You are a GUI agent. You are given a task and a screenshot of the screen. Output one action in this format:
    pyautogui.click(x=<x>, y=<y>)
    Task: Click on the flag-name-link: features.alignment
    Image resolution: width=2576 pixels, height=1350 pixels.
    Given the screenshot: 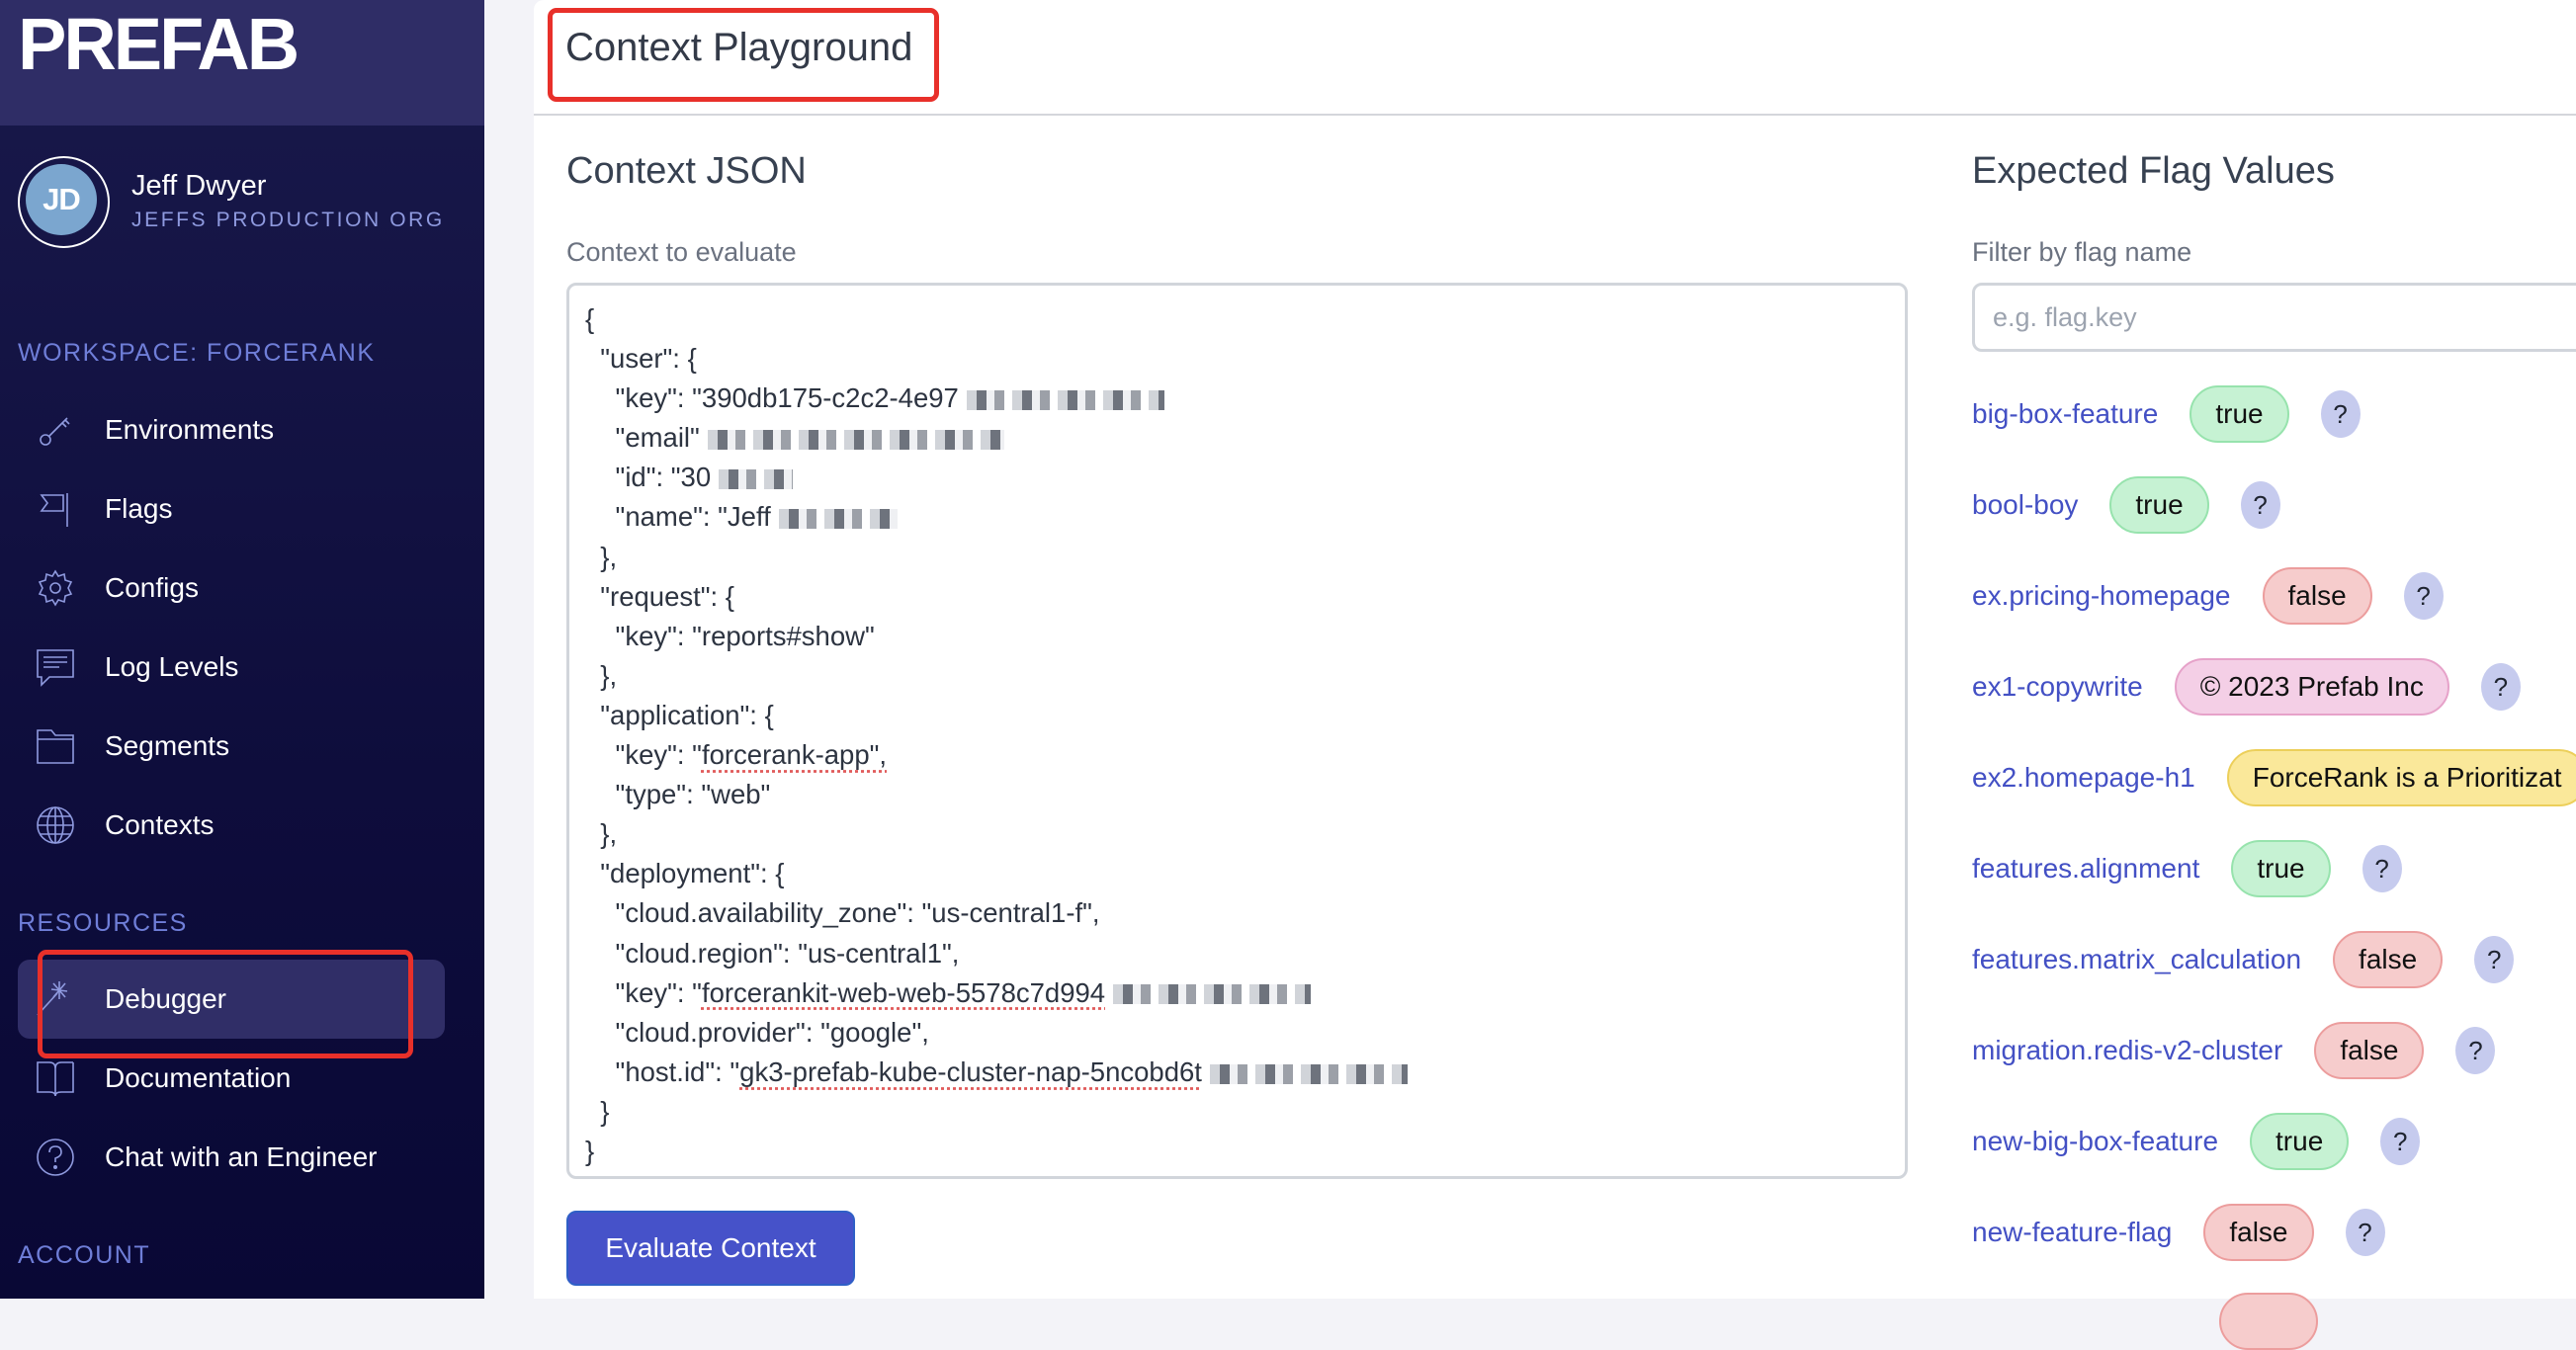 What is the action you would take?
    pyautogui.click(x=2085, y=869)
    